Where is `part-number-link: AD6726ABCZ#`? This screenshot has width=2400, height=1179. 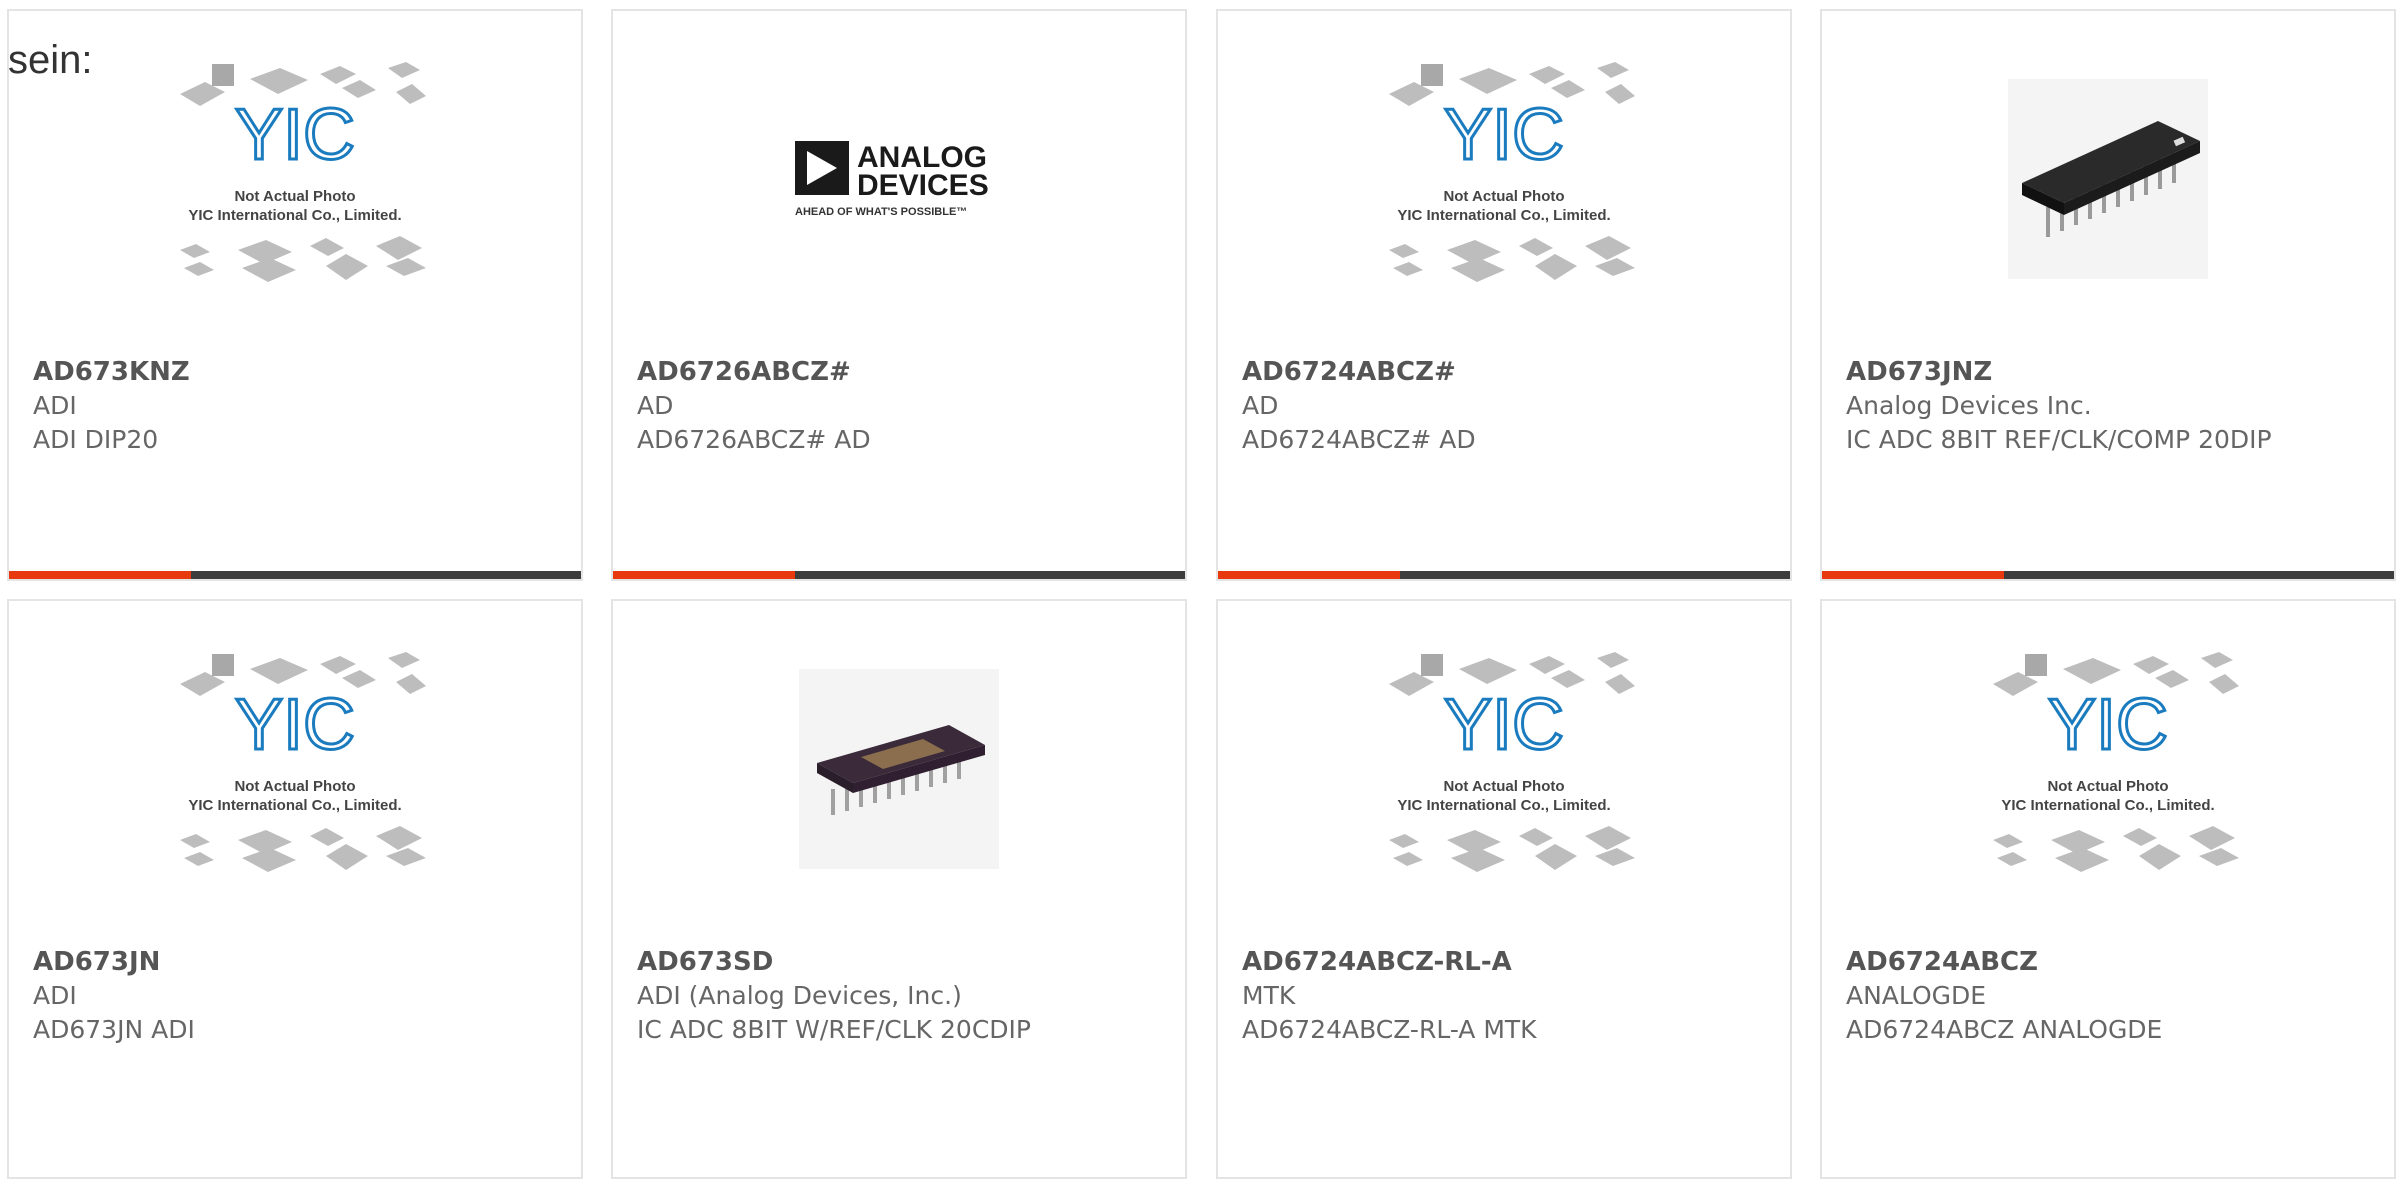 part-number-link: AD6726ABCZ# is located at coordinates (901, 372).